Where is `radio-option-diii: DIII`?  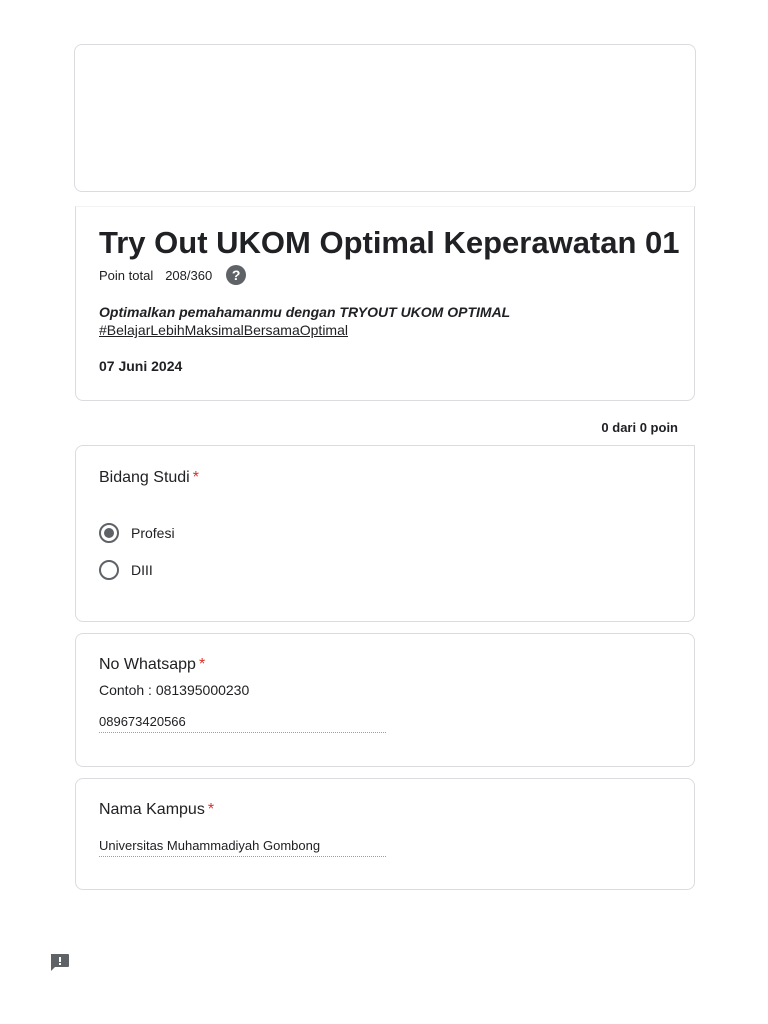 radio-option-diii: DIII is located at coordinates (126, 570).